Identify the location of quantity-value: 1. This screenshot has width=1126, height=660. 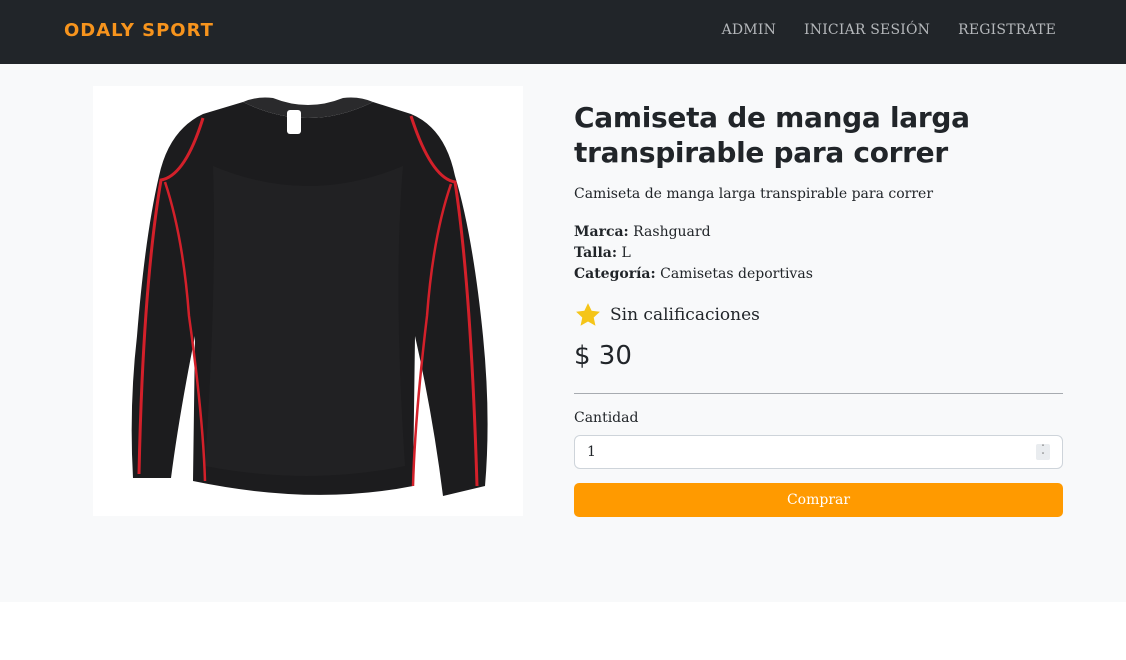
(591, 452).